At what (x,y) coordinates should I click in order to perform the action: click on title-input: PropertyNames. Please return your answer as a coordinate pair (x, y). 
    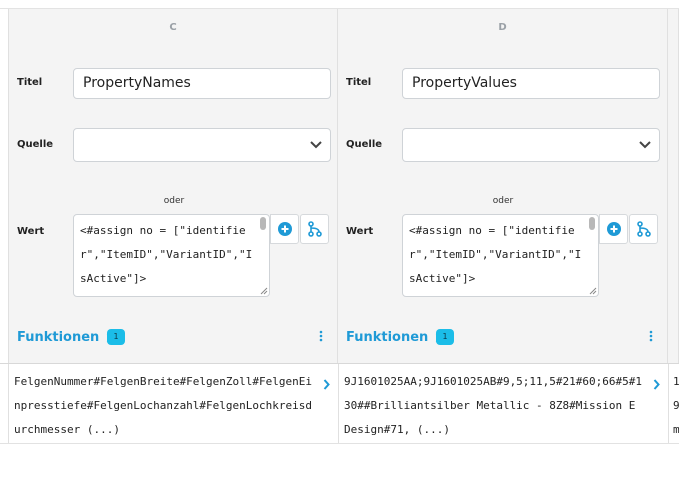
    Looking at the image, I should click on (202, 83).